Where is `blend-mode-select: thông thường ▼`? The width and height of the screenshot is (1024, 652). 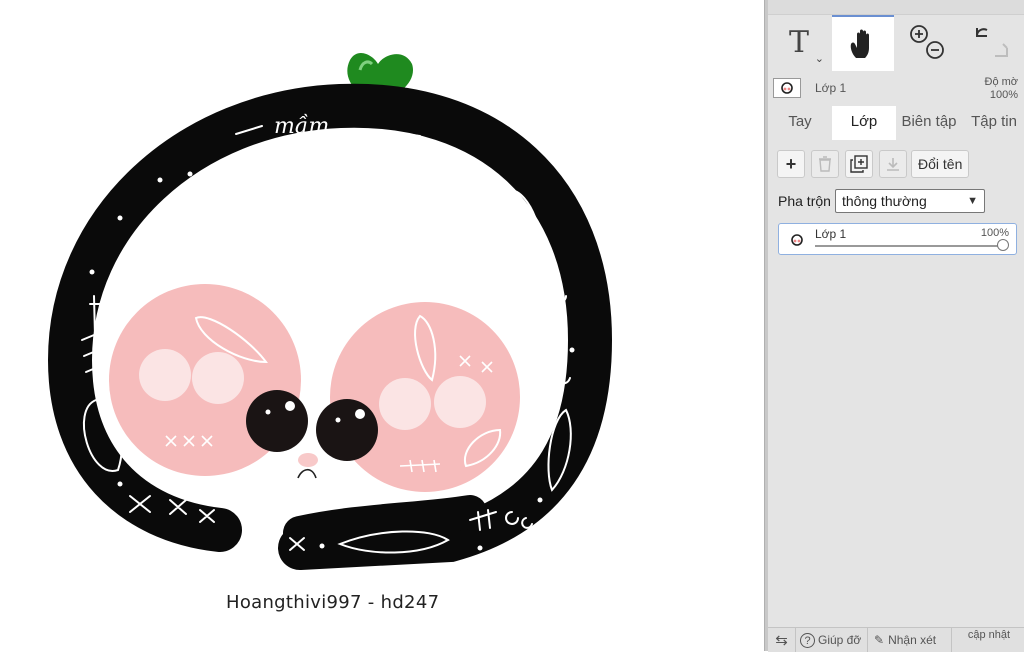
blend-mode-select: thông thường ▼ is located at coordinates (910, 201).